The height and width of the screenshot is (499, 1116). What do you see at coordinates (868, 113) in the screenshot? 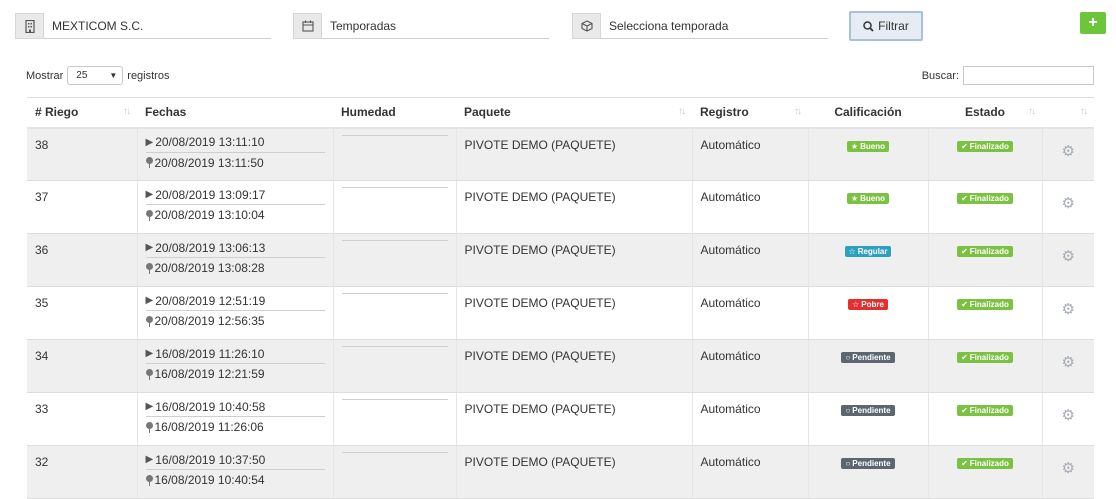
I see `column-header-calificacion: Calificación` at bounding box center [868, 113].